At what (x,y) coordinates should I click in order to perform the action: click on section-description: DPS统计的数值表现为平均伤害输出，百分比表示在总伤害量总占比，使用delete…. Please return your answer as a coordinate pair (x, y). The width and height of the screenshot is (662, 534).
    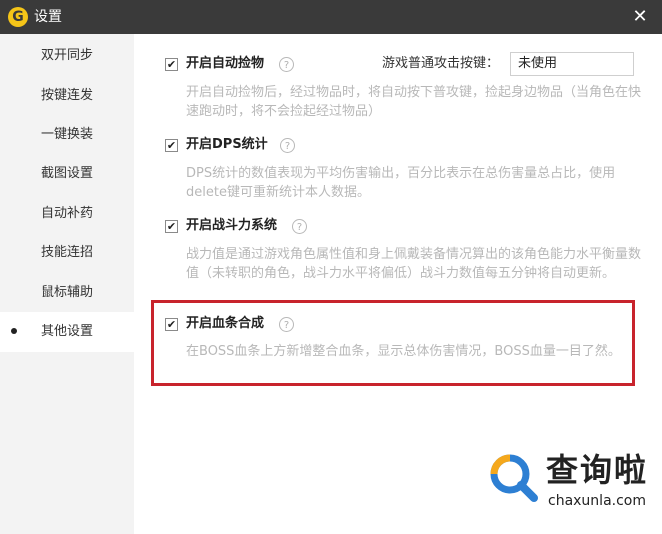
    Looking at the image, I should click on (401, 183).